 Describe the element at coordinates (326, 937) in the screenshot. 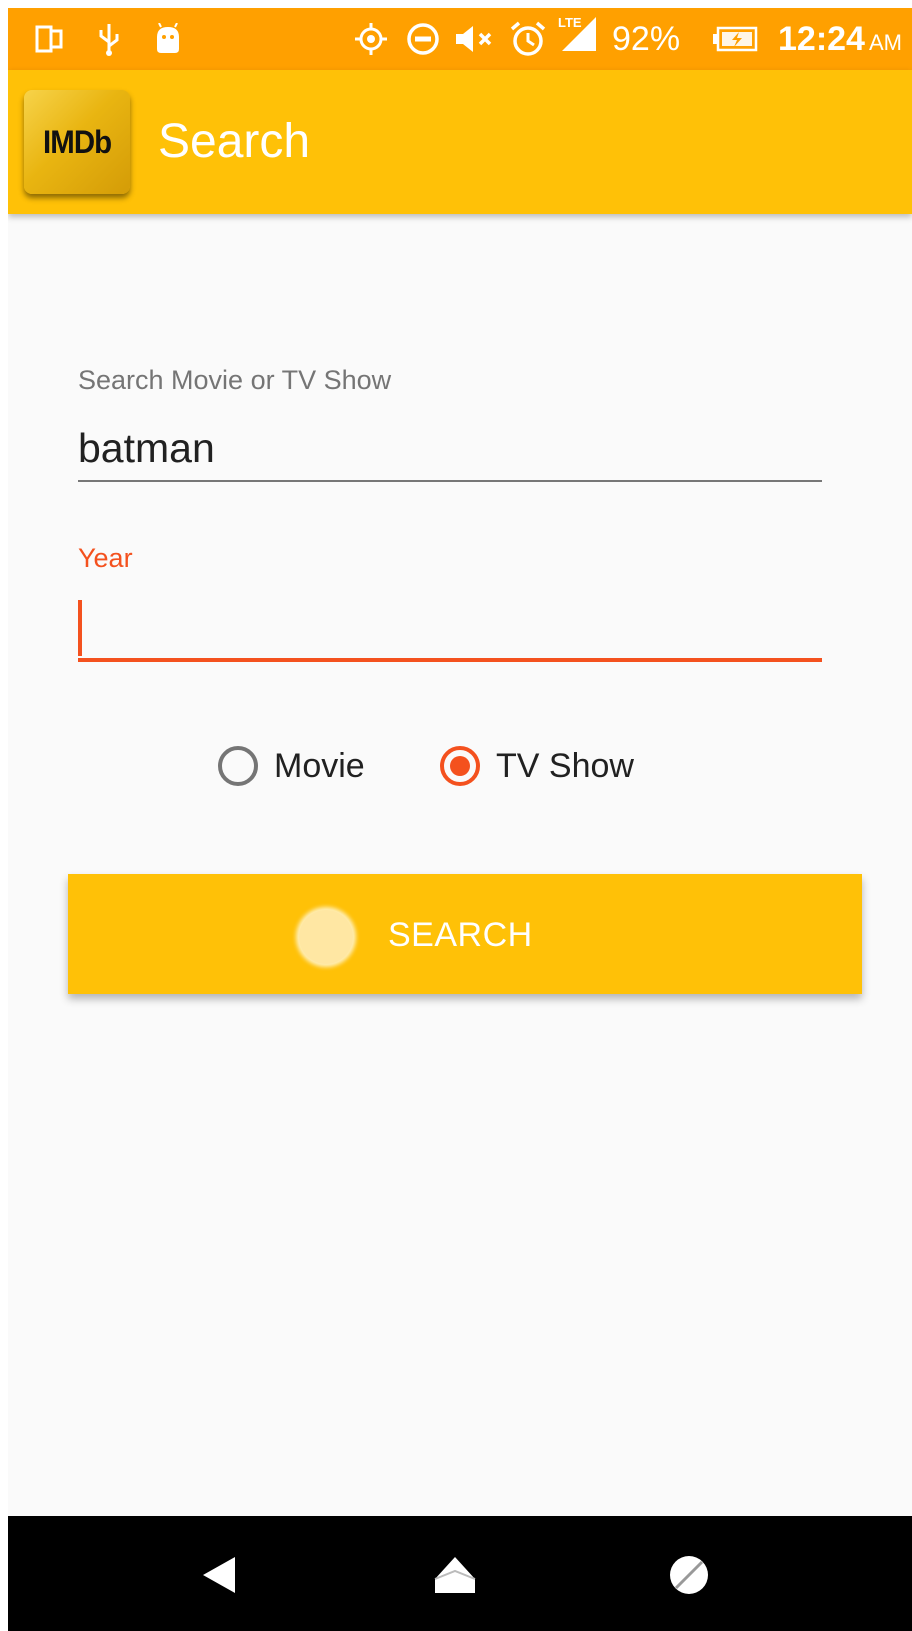

I see `touch-indicator` at that location.